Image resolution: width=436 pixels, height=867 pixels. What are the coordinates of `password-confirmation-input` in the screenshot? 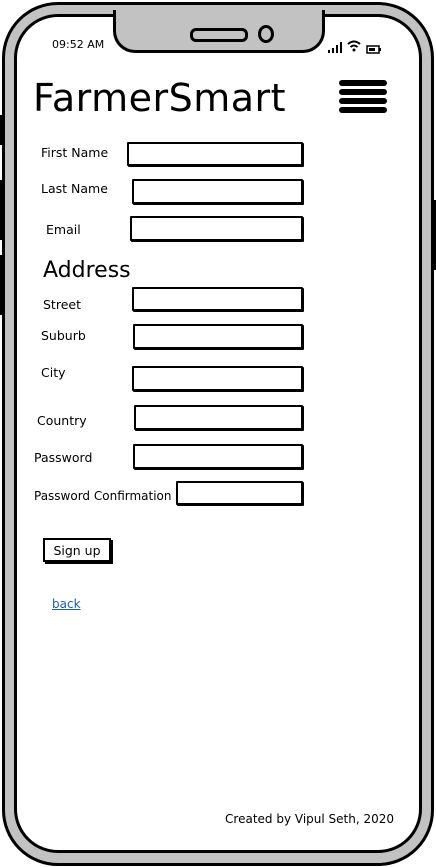 It's located at (239, 493).